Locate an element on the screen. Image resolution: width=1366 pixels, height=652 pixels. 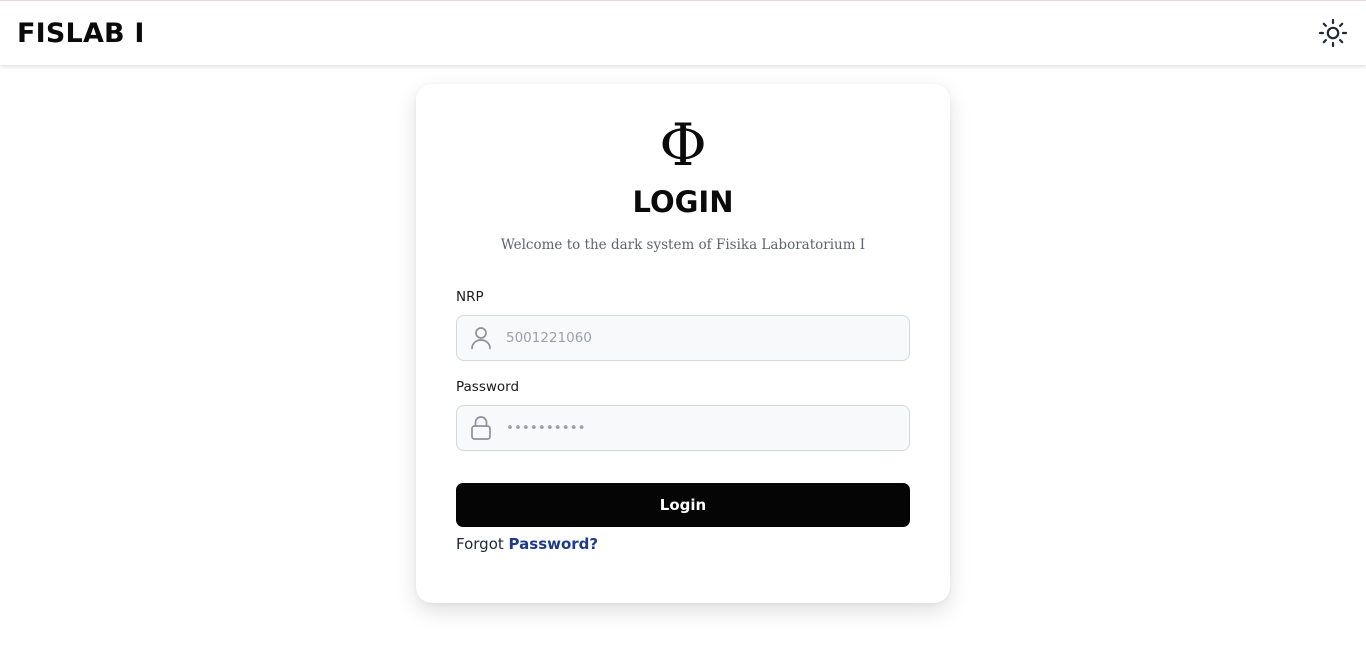
nrp-label: NRP is located at coordinates (470, 297).